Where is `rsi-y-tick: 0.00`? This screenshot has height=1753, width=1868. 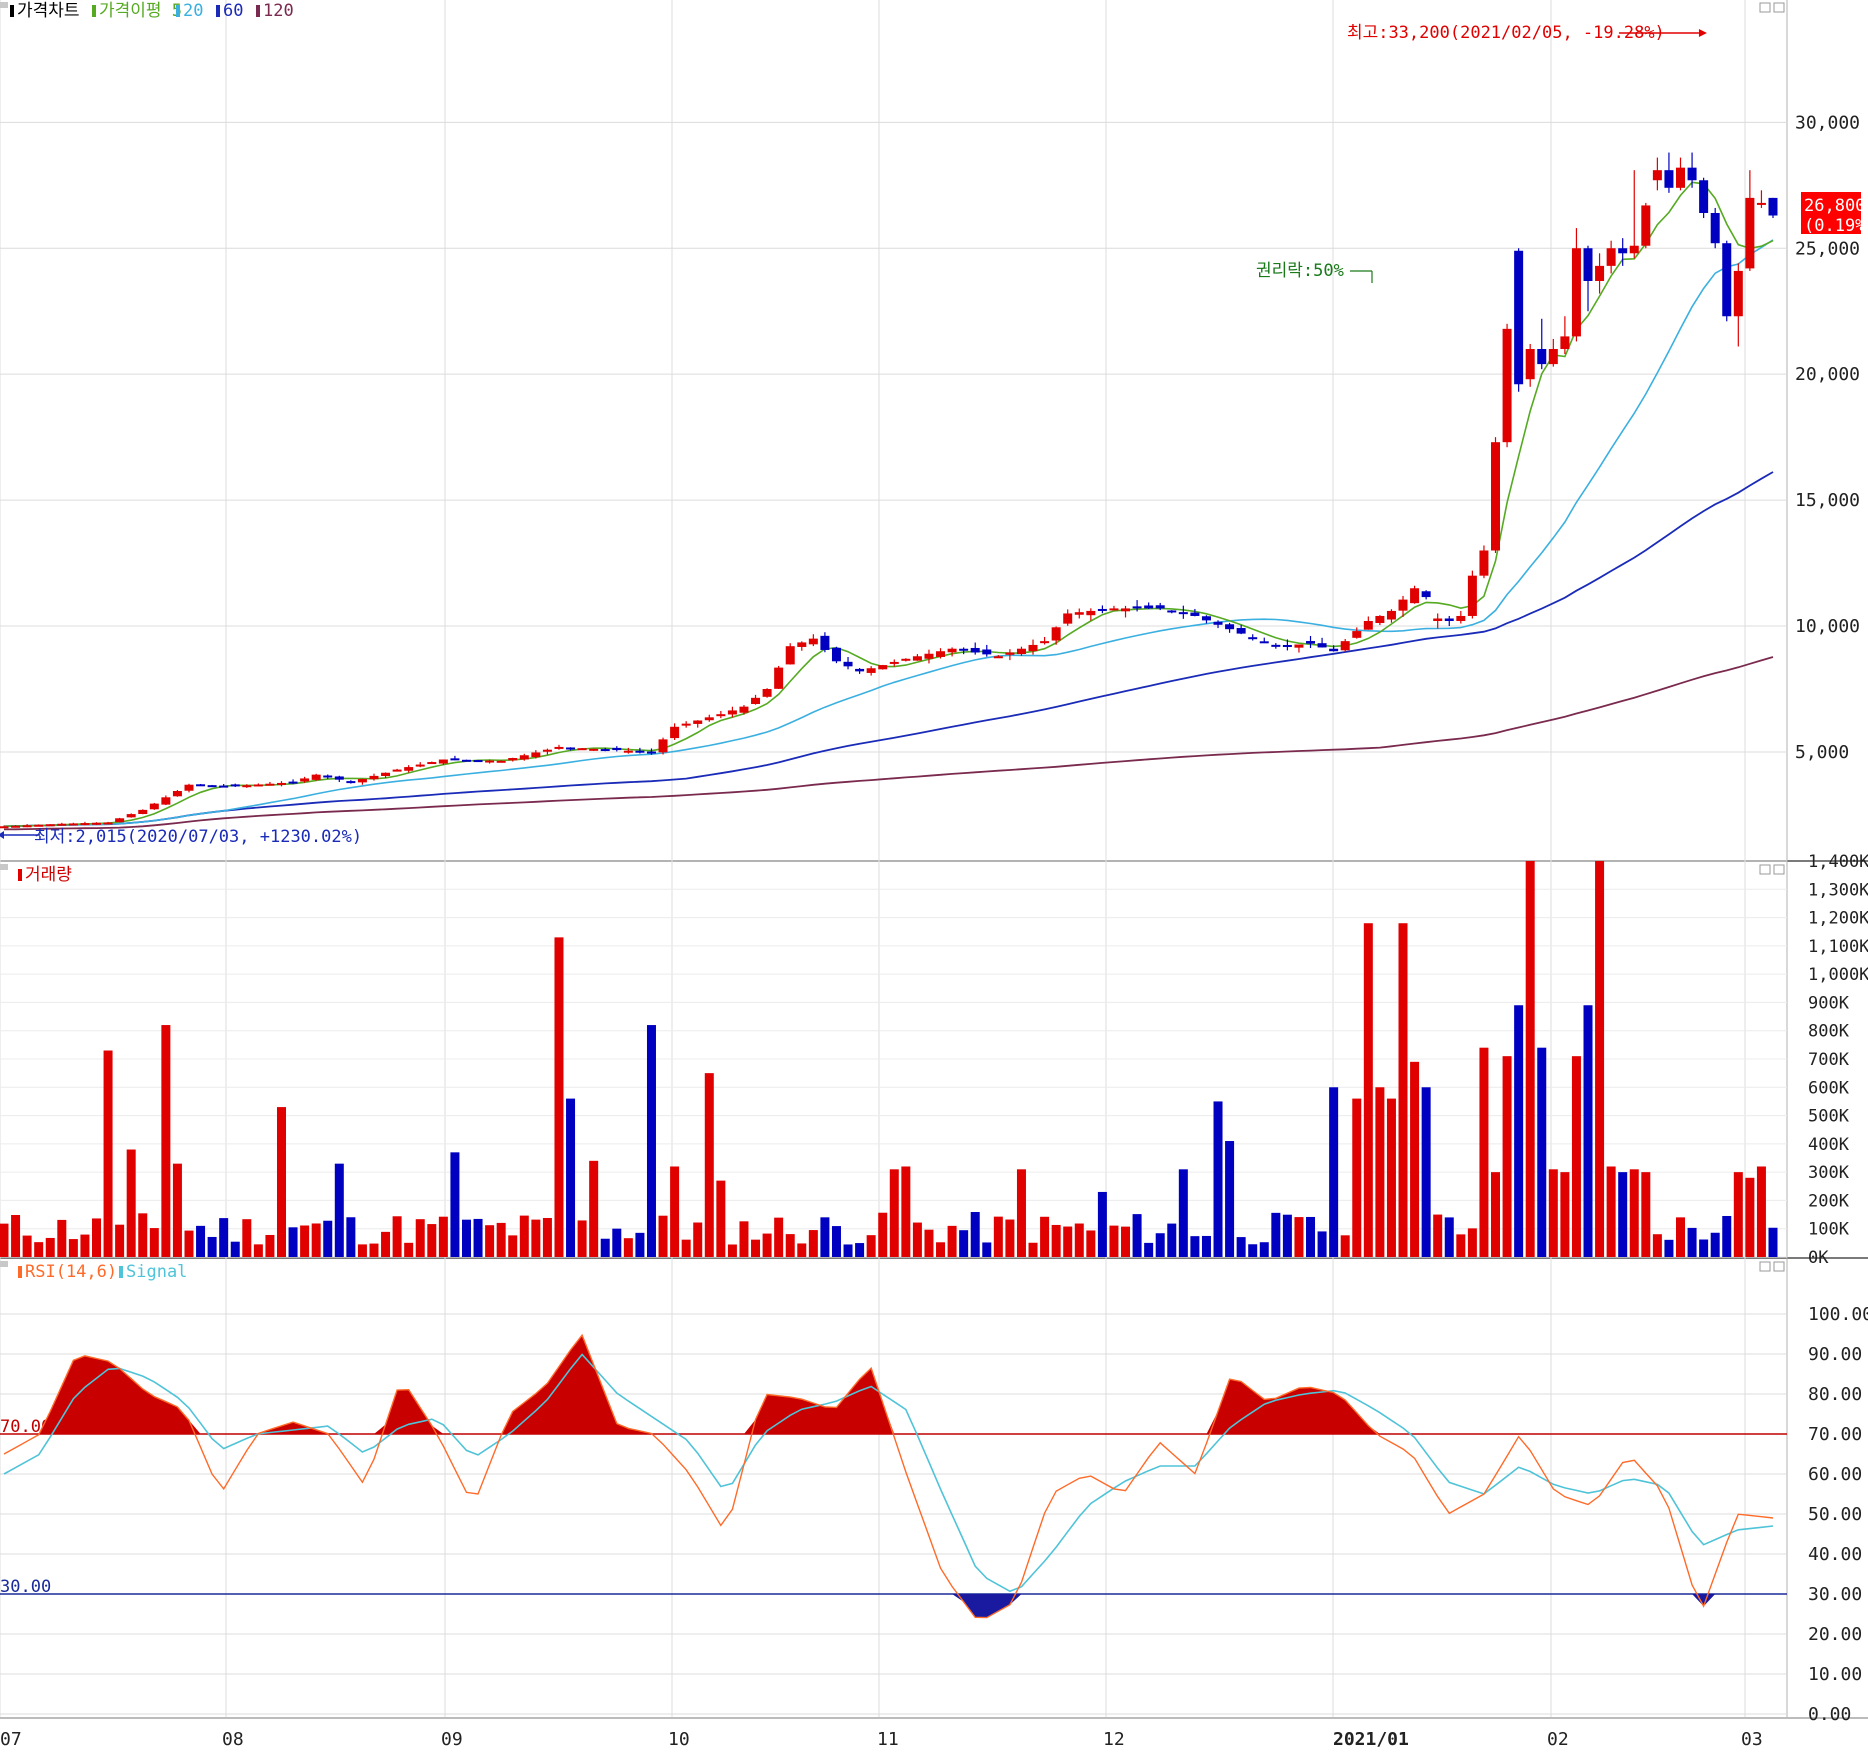
rsi-y-tick: 0.00 is located at coordinates (1829, 1714).